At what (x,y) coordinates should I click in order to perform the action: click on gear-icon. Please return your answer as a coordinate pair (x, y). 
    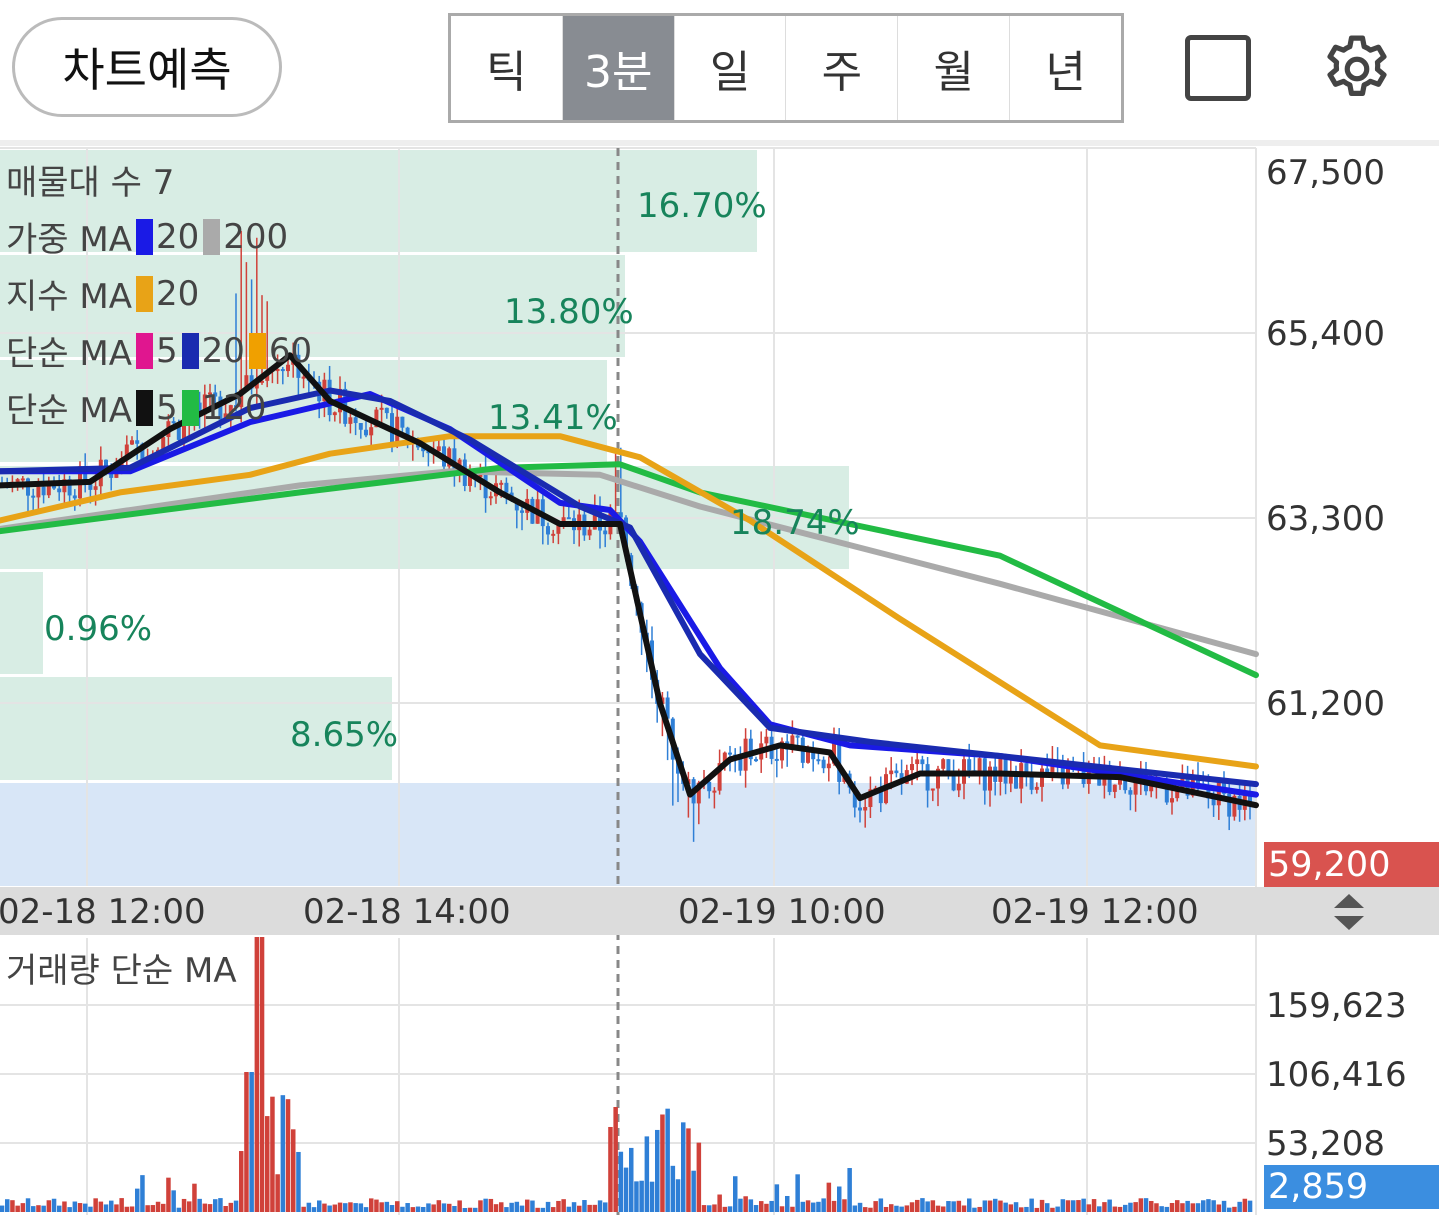
    Looking at the image, I should click on (1357, 69).